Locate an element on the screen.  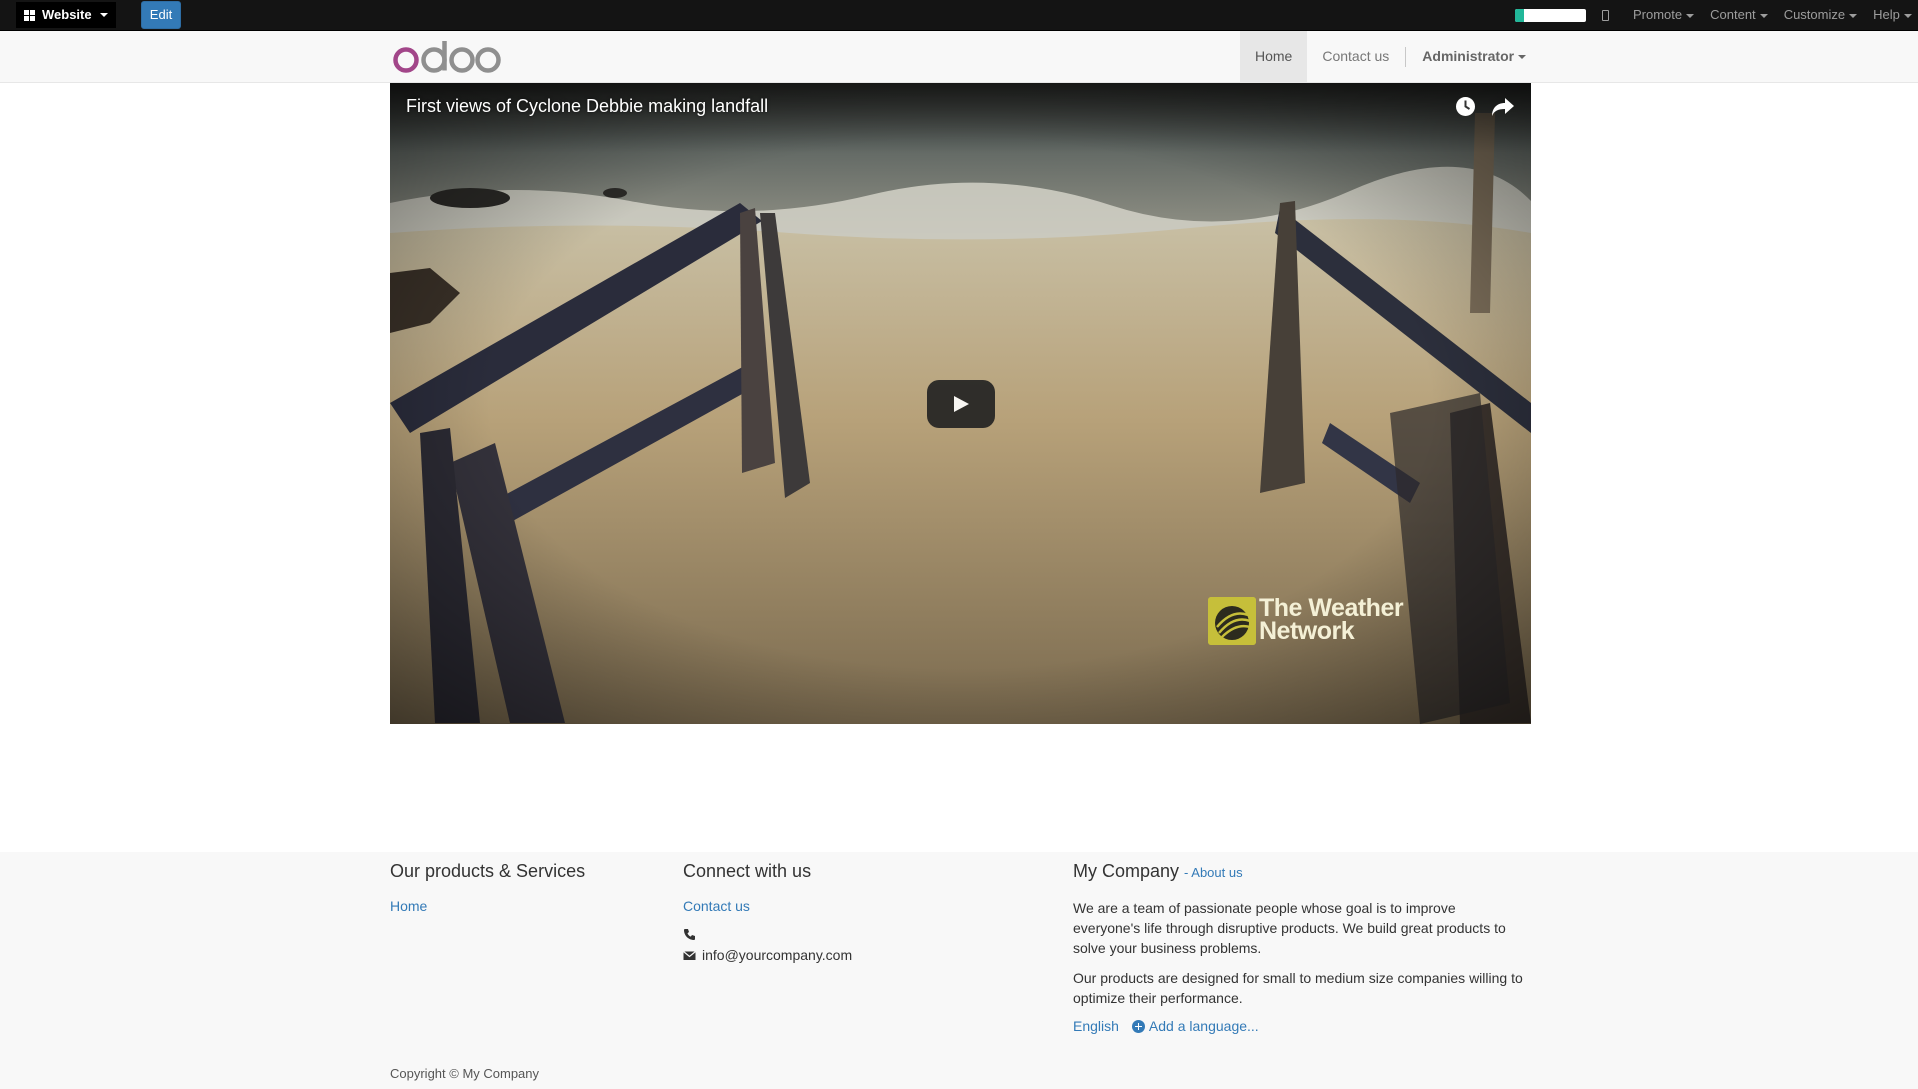
help-menu: Help is located at coordinates (1891, 15).